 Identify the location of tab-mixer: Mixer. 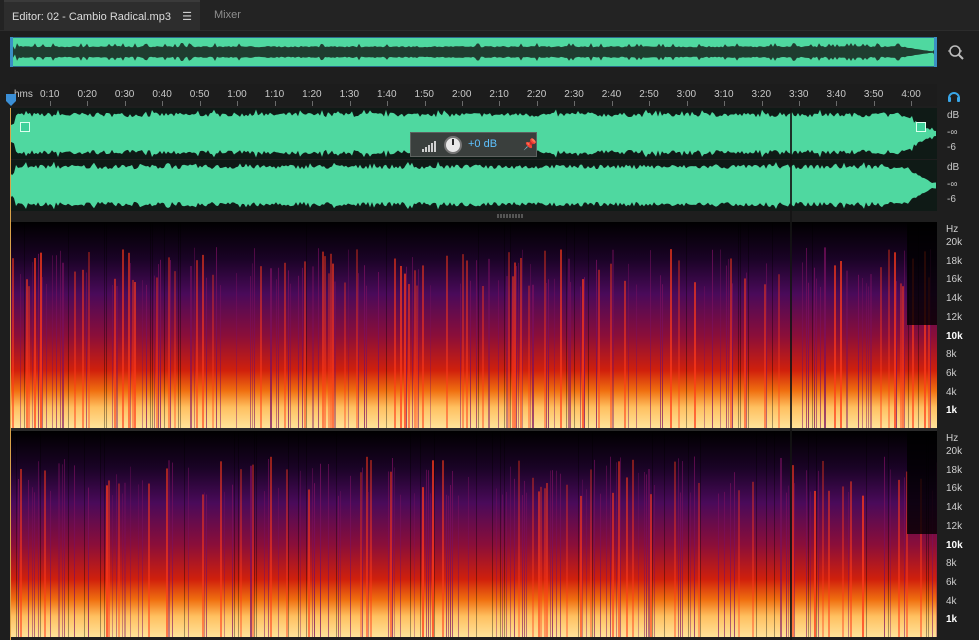
(227, 15).